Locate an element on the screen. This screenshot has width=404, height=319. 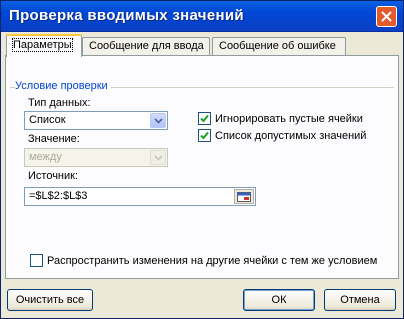
value-select-value: между is located at coordinates (45, 157).